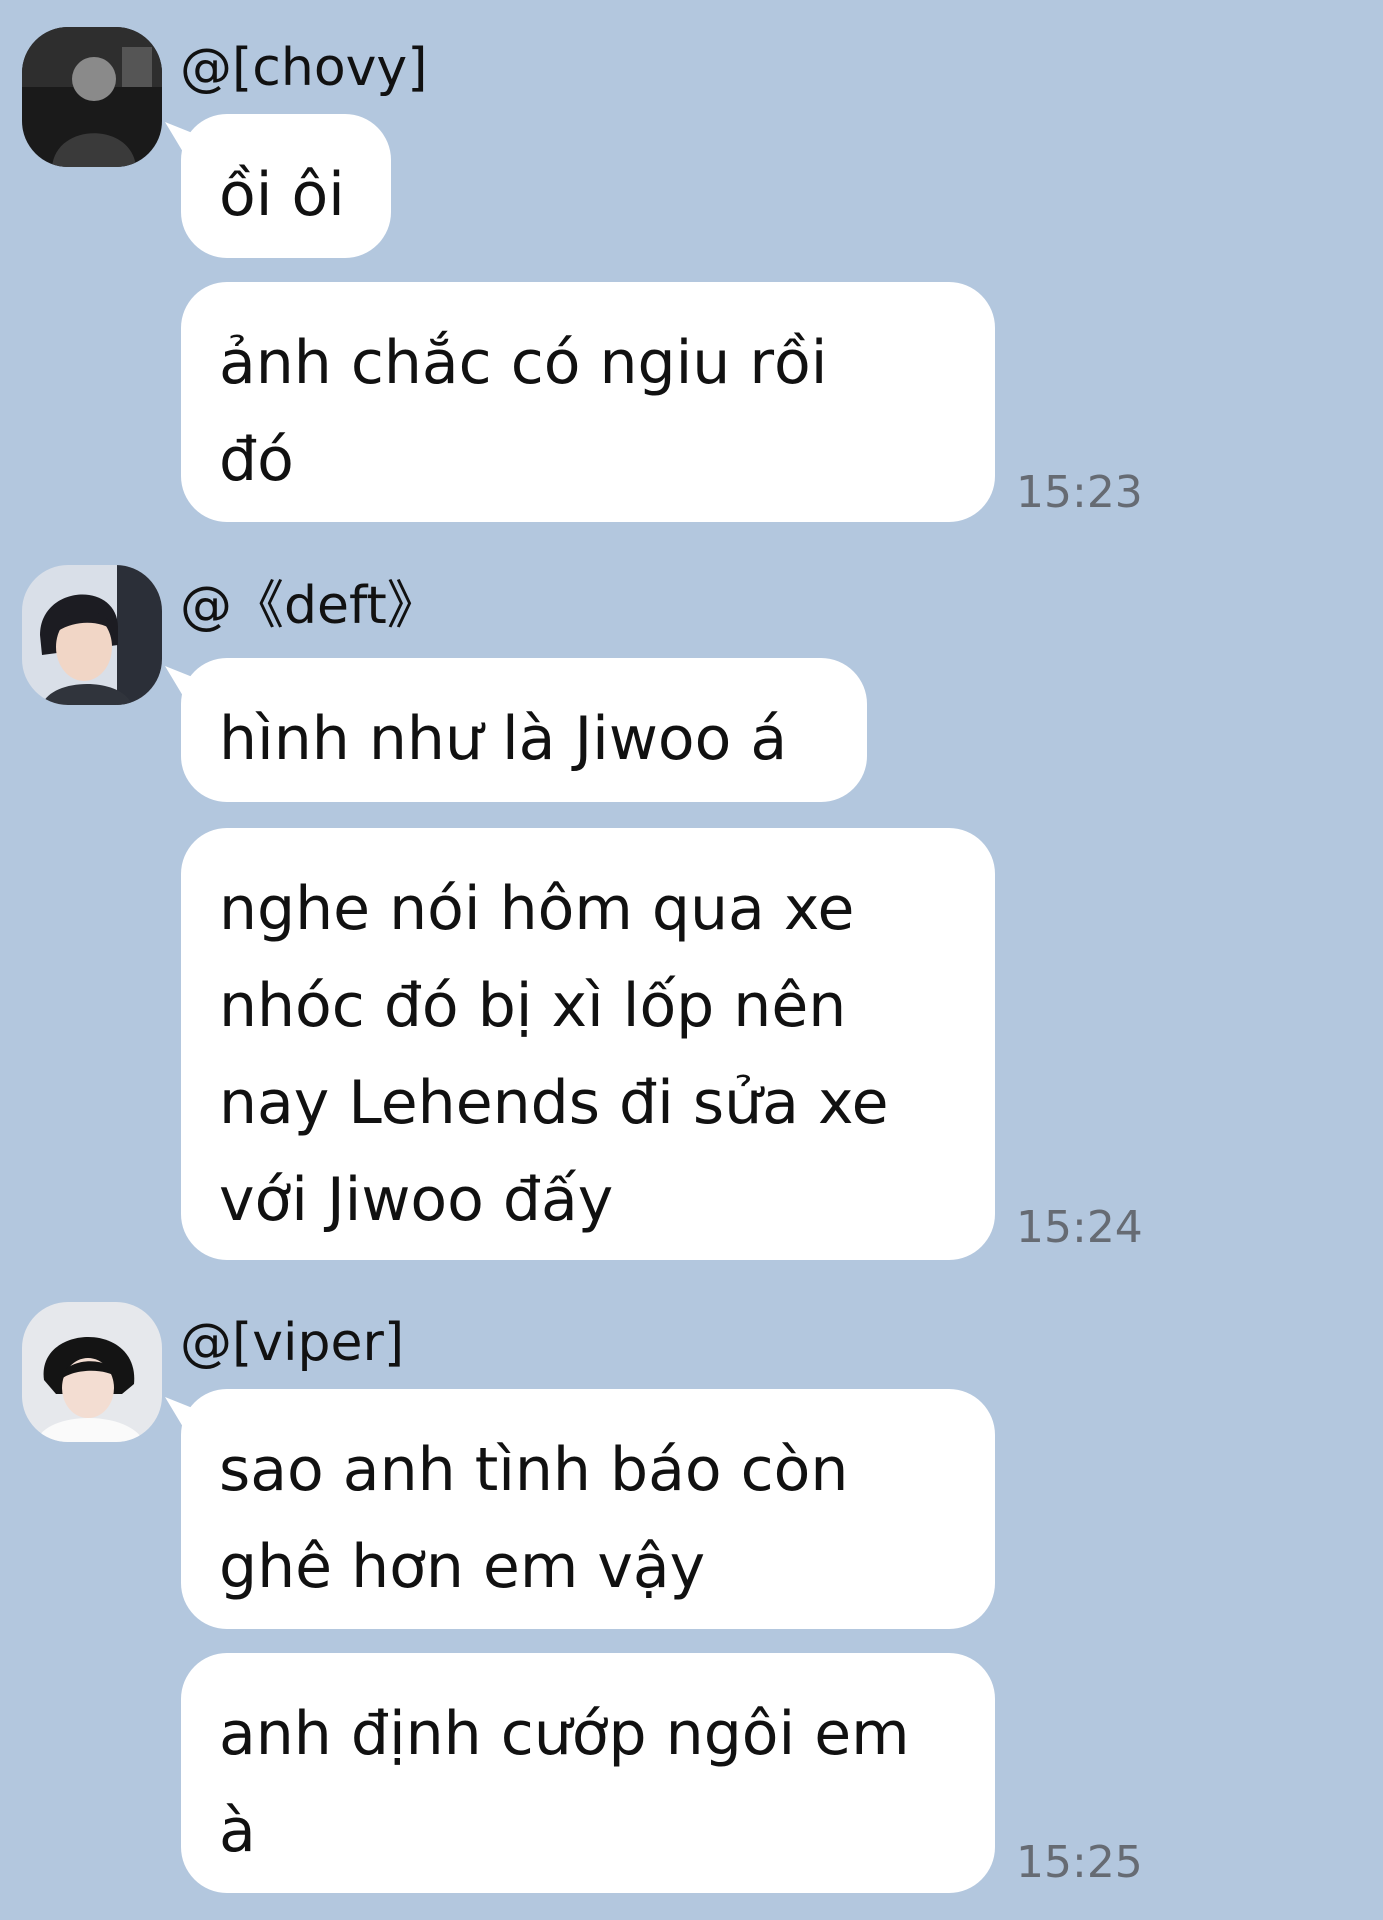  I want to click on user-avatar-deft-icon, so click(92, 635).